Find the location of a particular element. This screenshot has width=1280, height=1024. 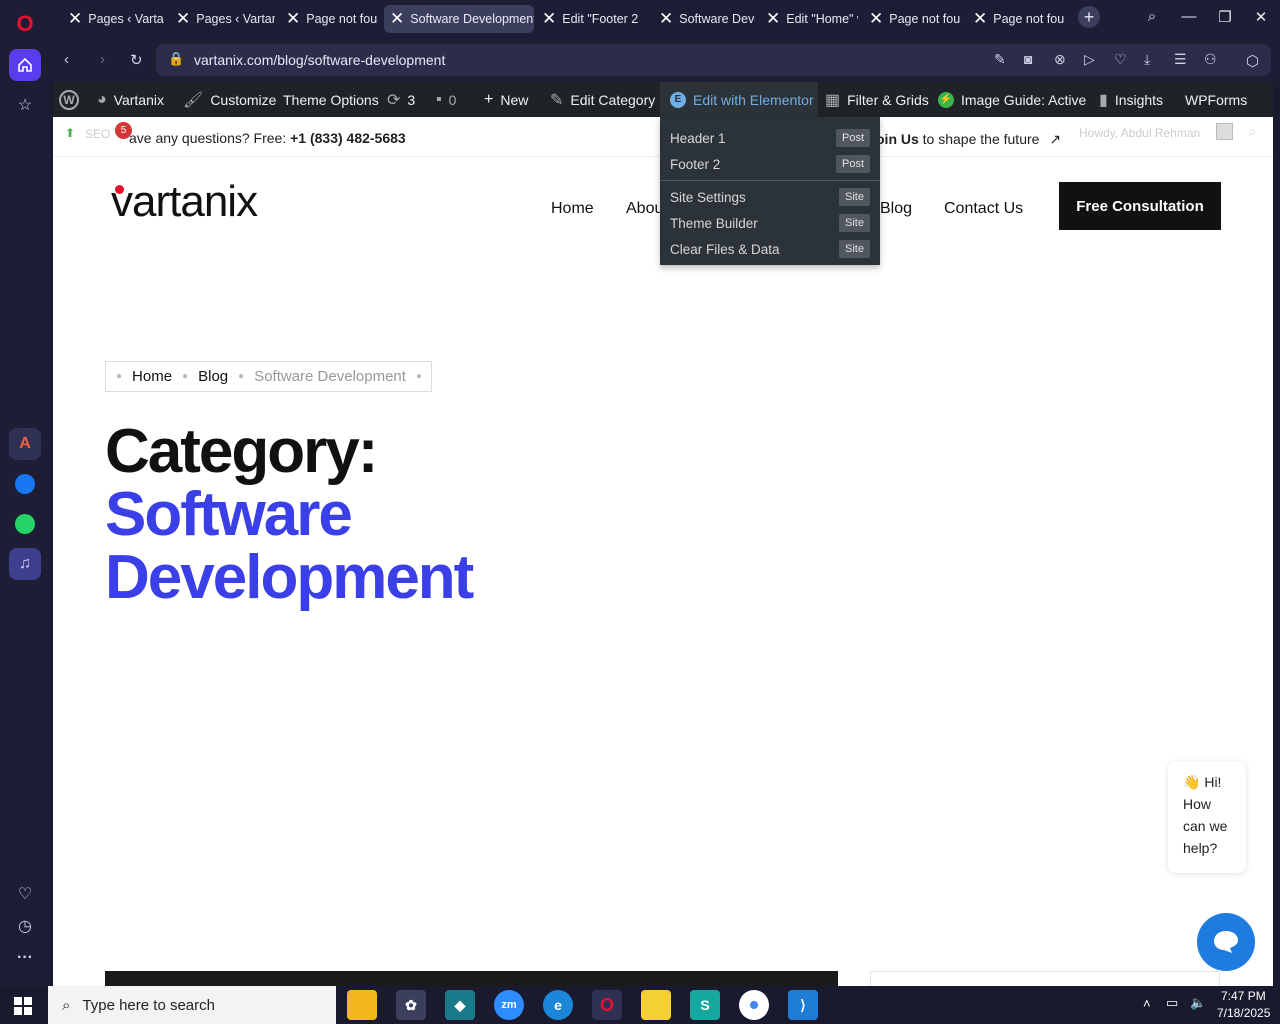

network-icon: ▭ is located at coordinates (1172, 1003).